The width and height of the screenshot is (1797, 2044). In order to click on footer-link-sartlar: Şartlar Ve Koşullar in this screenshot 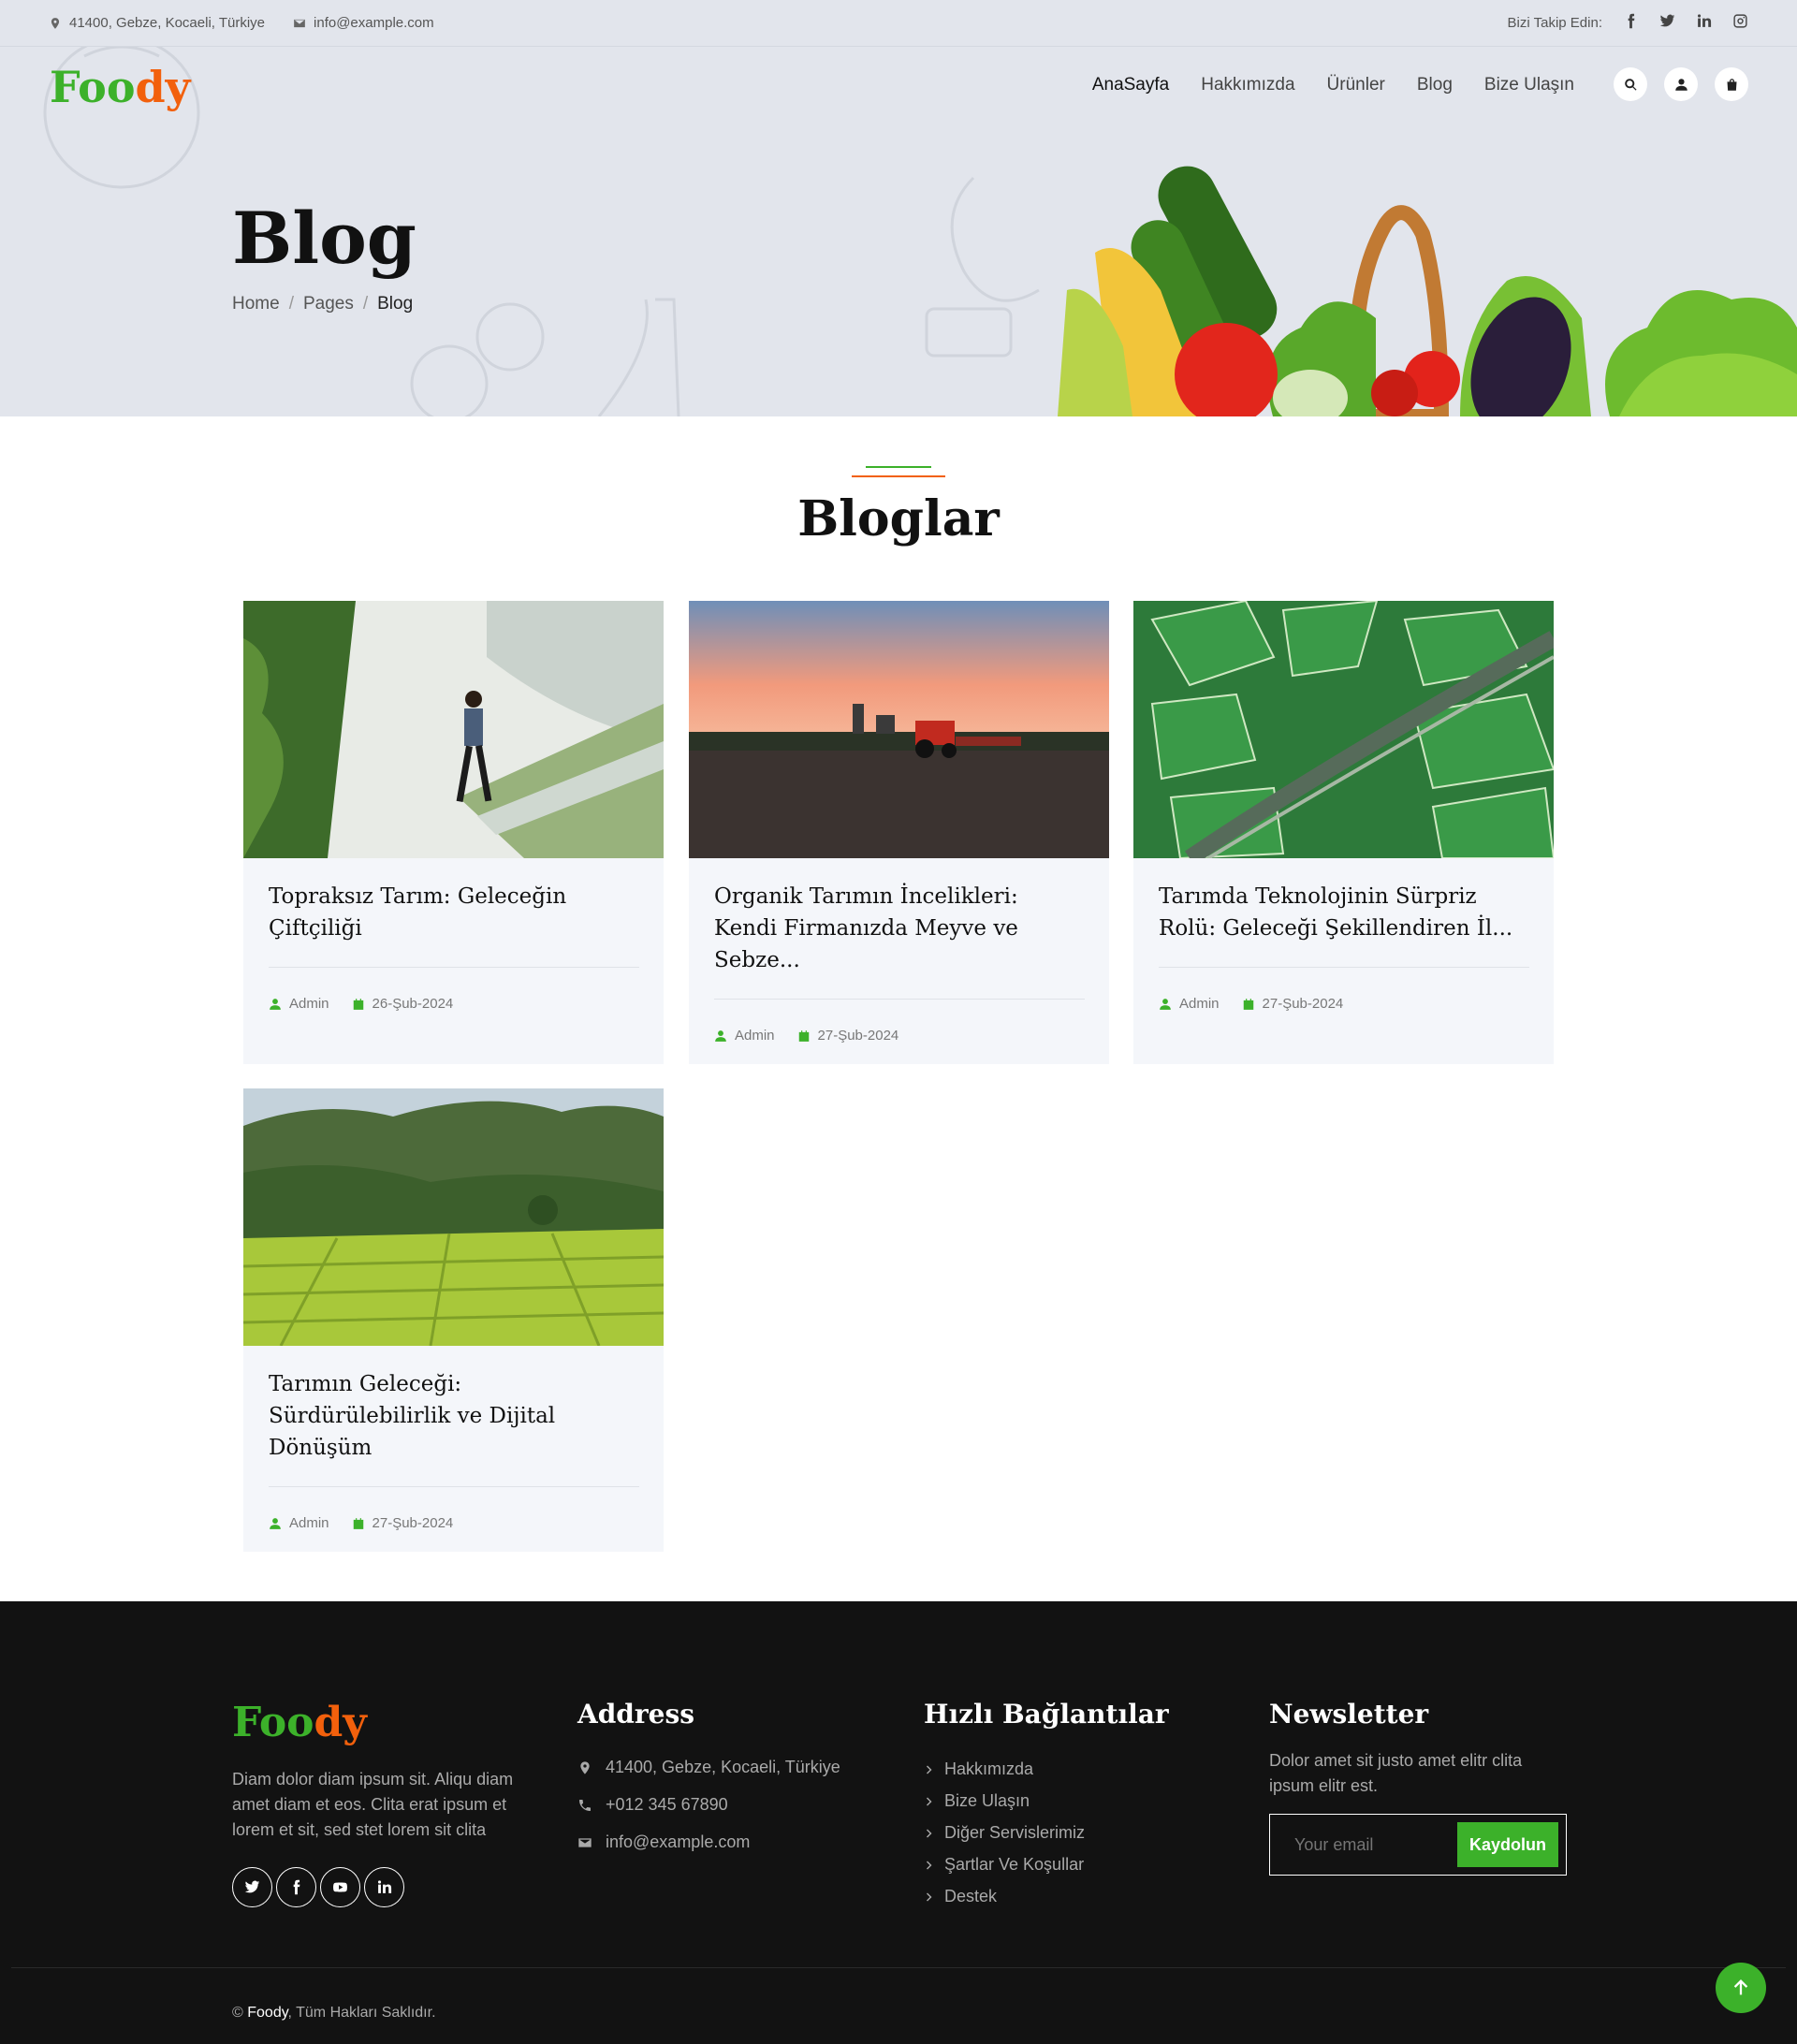, I will do `click(1073, 1865)`.